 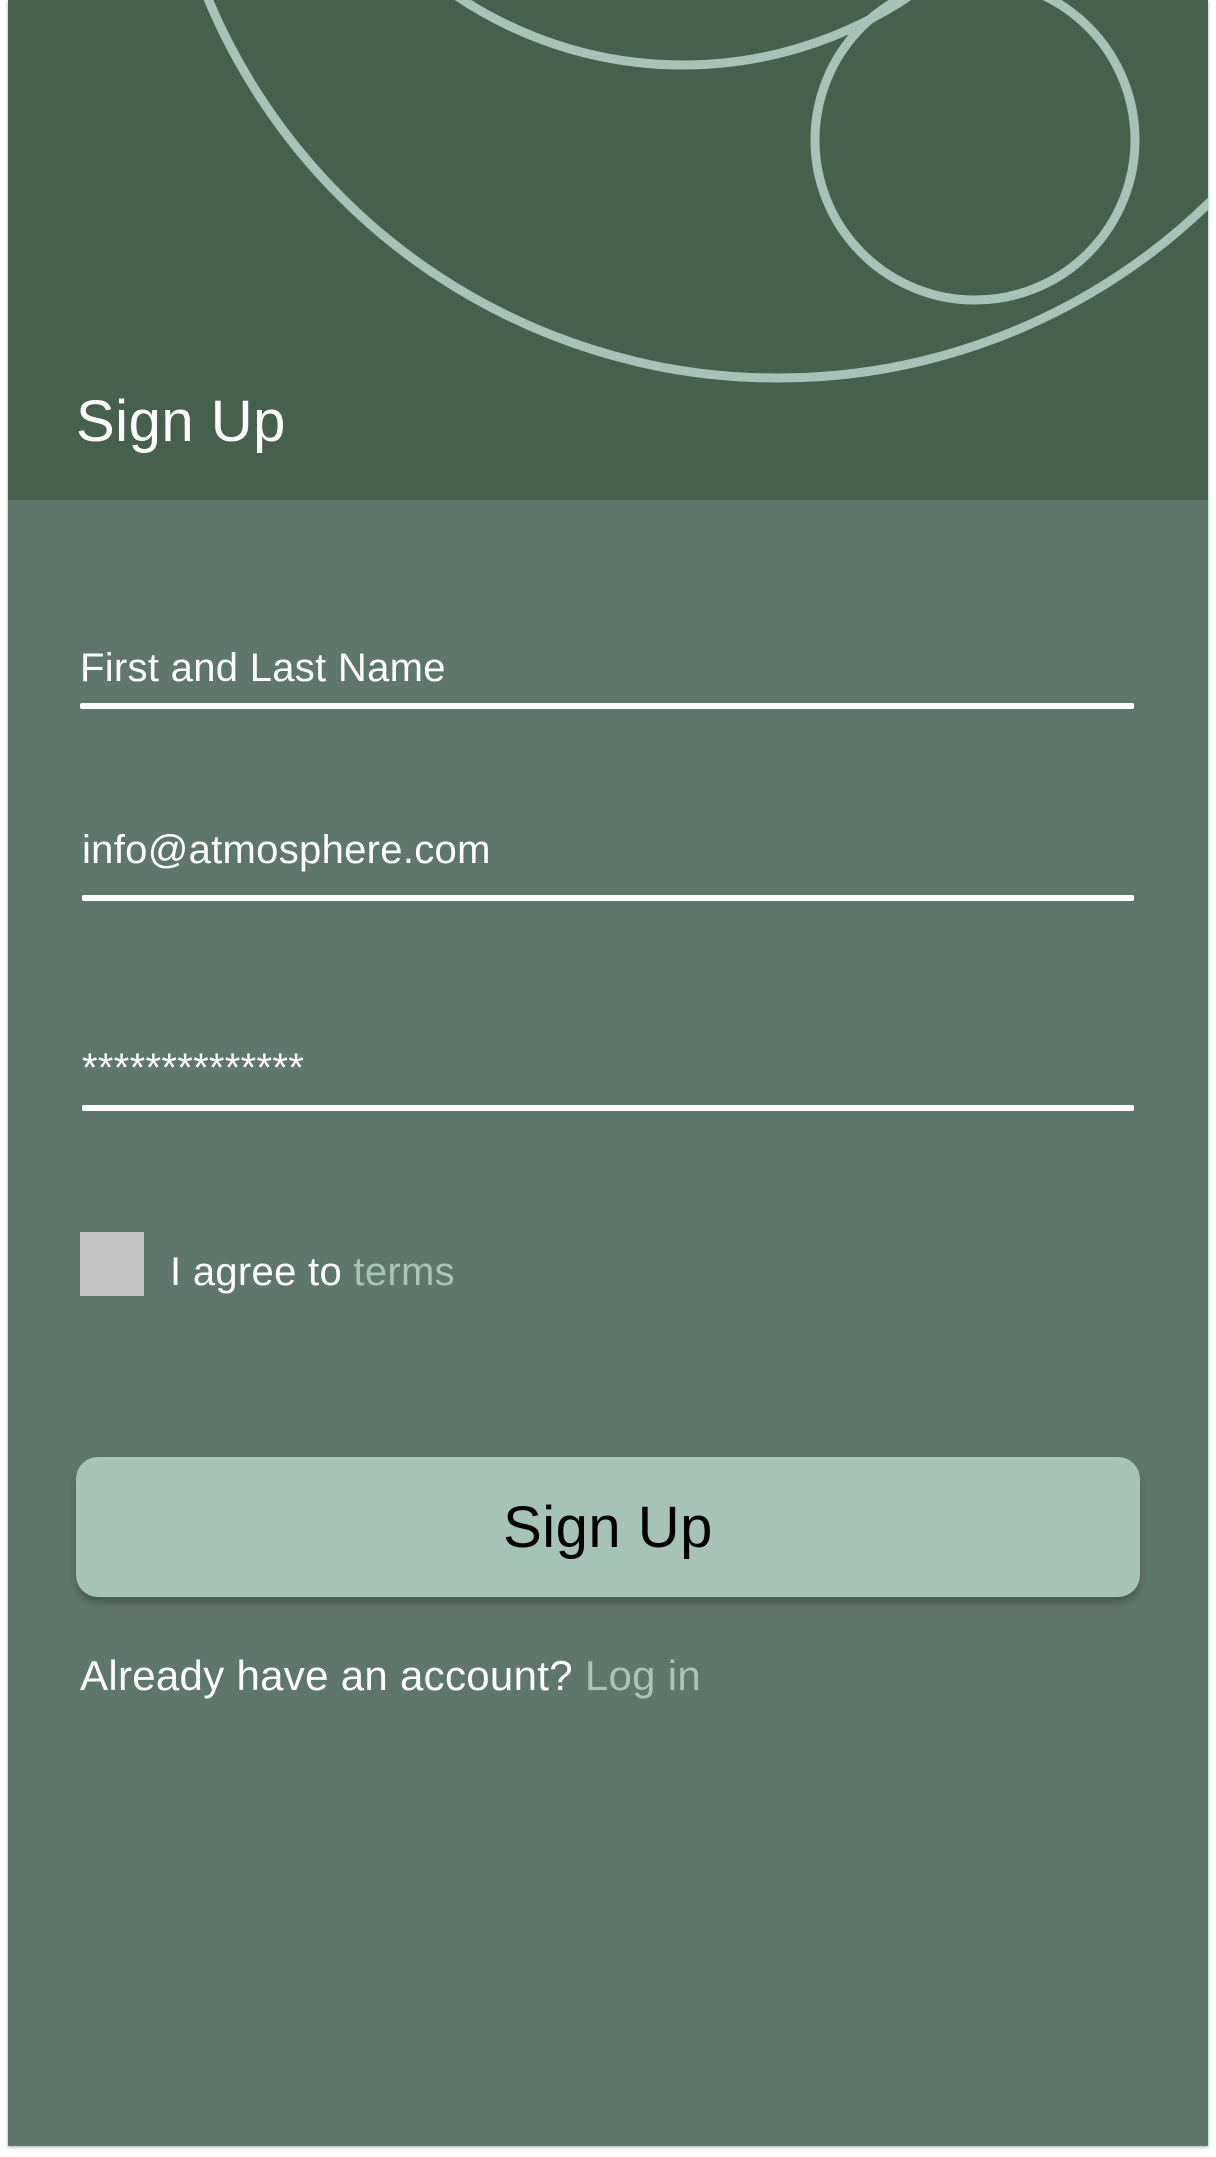 I want to click on terms-link: terms, so click(x=404, y=1272).